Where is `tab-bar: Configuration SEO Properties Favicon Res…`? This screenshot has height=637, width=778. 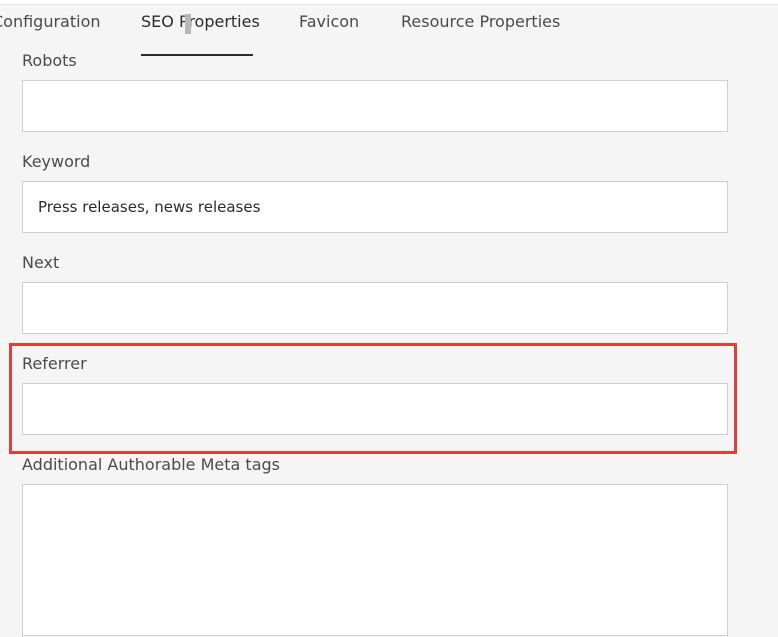 tab-bar: Configuration SEO Properties Favicon Res… is located at coordinates (389, 28).